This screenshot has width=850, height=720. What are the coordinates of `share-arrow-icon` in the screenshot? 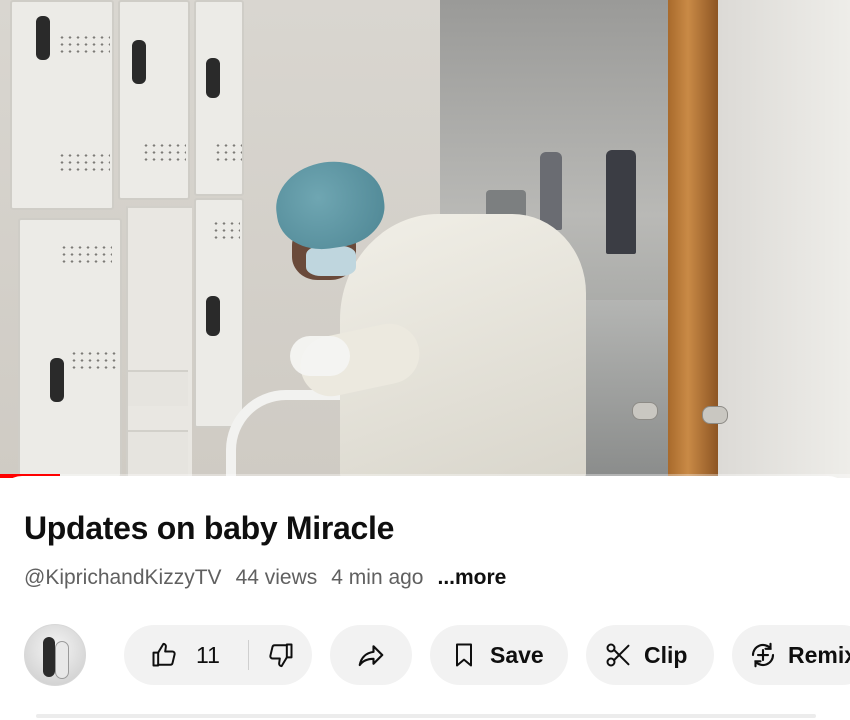 It's located at (371, 655).